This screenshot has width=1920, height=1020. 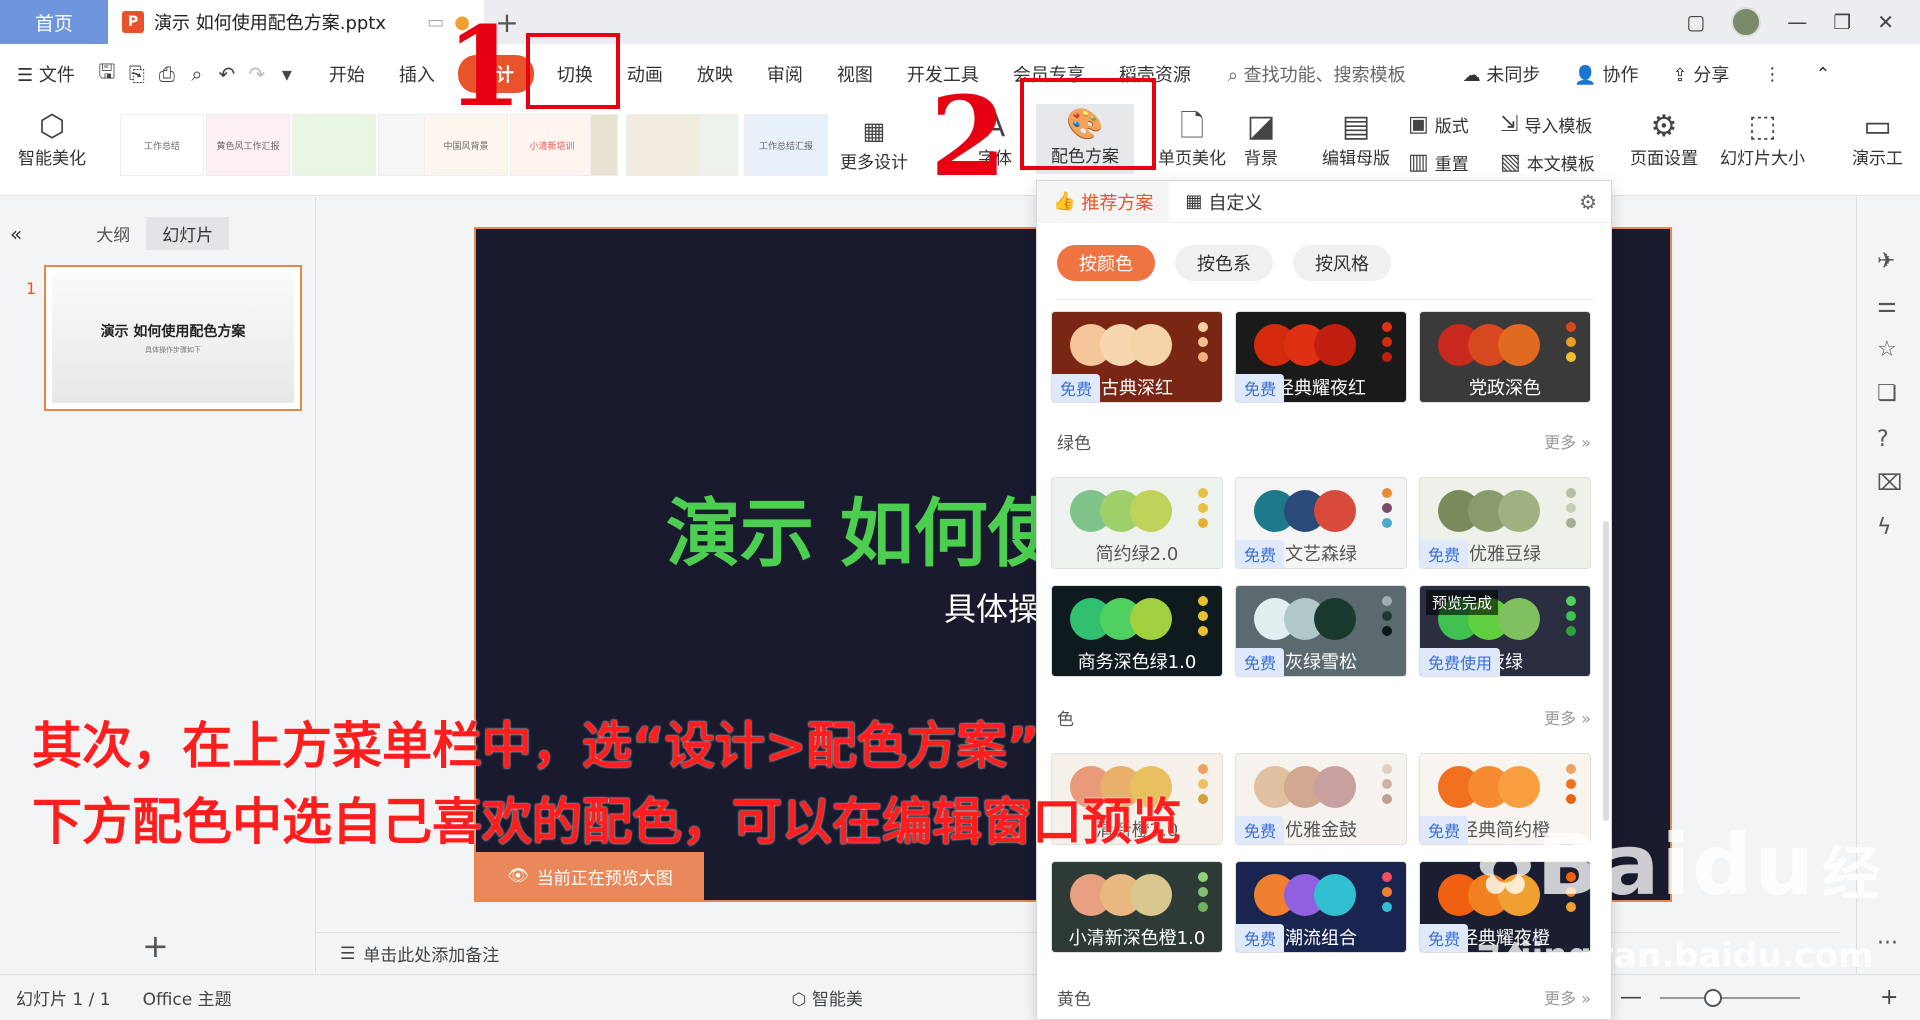 I want to click on scheme-card: 古典深红 免费, so click(x=1137, y=357).